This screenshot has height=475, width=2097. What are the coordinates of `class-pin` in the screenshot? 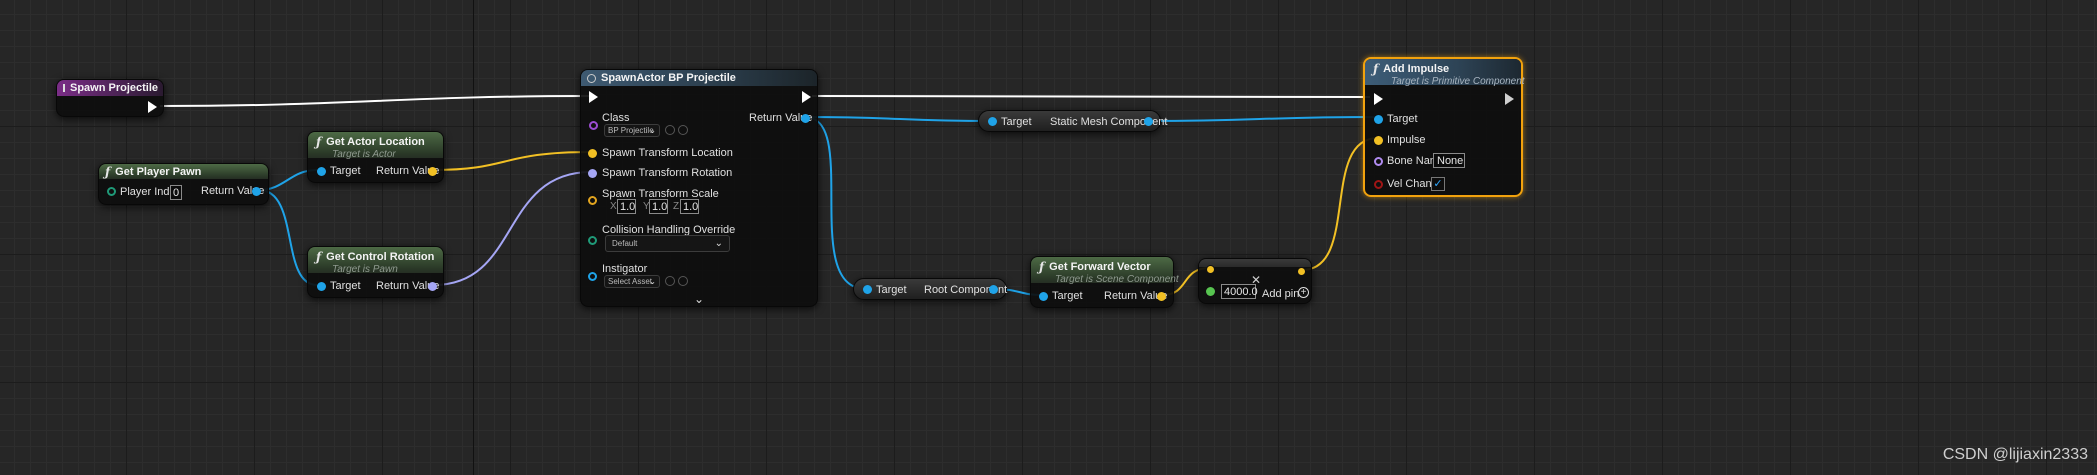 It's located at (593, 125).